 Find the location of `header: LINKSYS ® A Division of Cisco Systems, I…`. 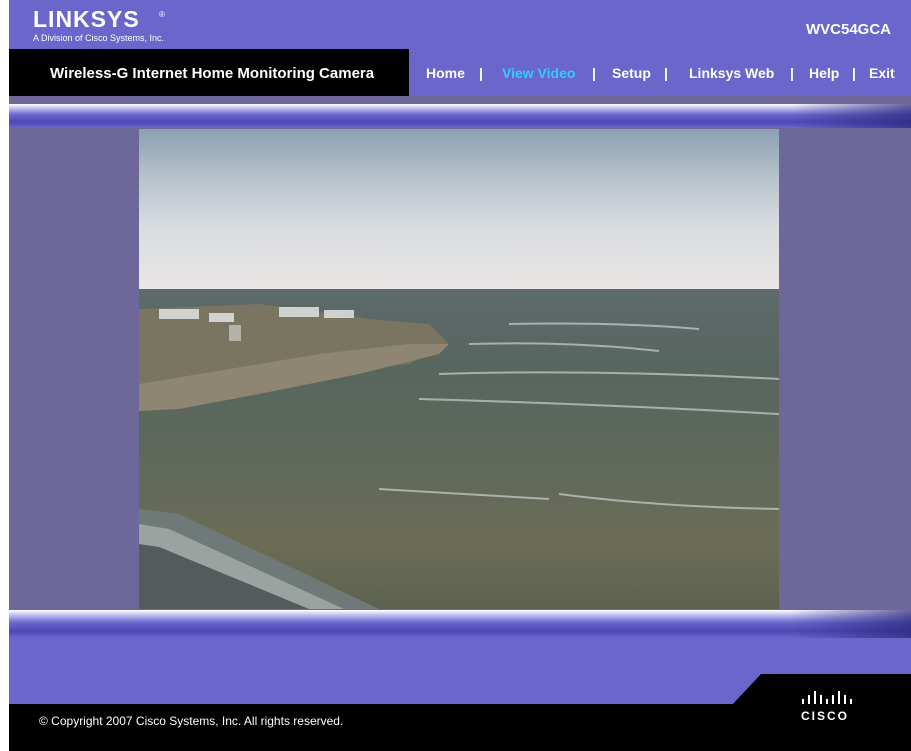

header: LINKSYS ® A Division of Cisco Systems, I… is located at coordinates (460, 24).